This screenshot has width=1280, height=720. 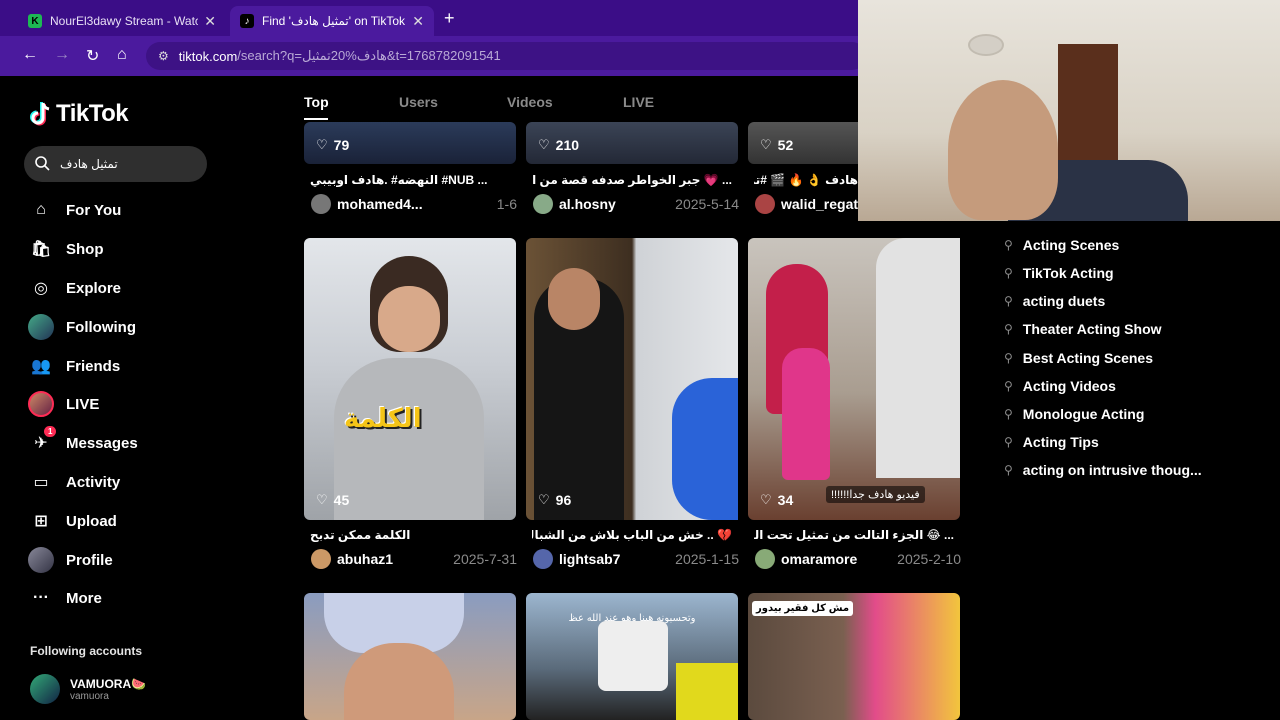 I want to click on live-avatar-icon, so click(x=41, y=404).